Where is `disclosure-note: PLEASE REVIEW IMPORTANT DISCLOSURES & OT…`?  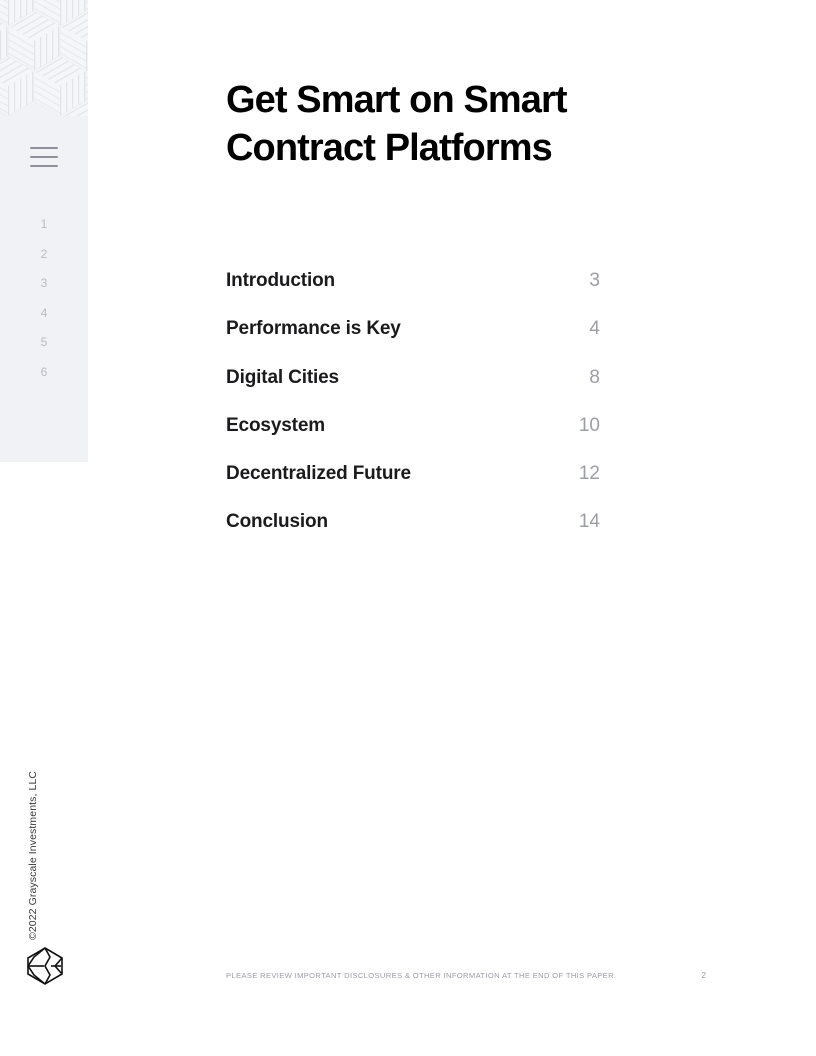
disclosure-note: PLEASE REVIEW IMPORTANT DISCLOSURES & OT… is located at coordinates (421, 975).